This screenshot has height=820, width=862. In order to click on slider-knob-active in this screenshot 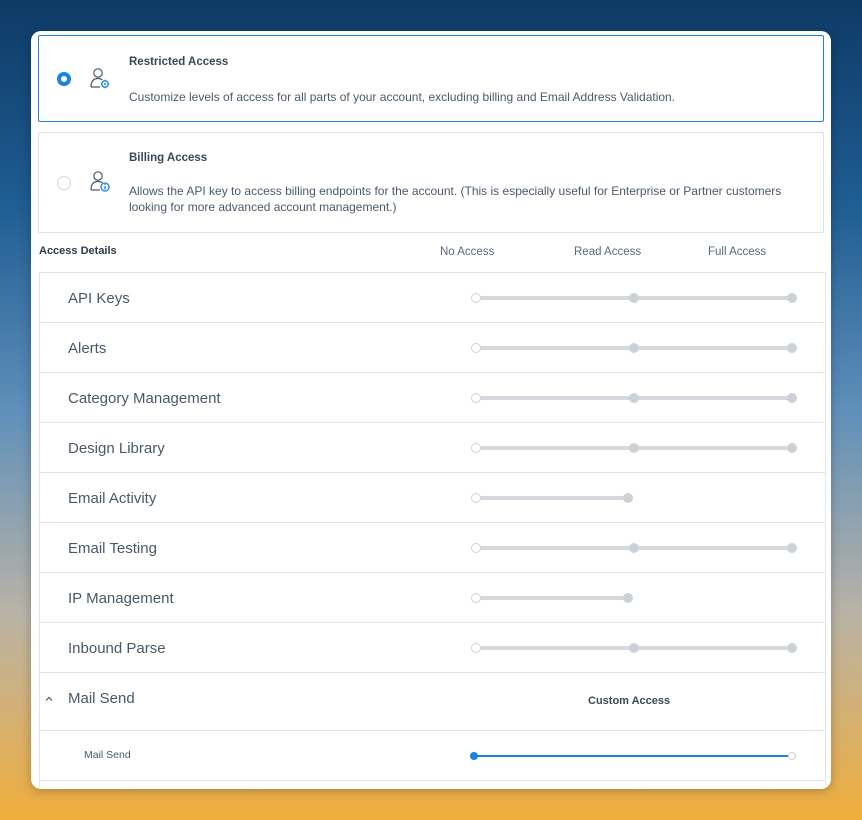, I will do `click(474, 756)`.